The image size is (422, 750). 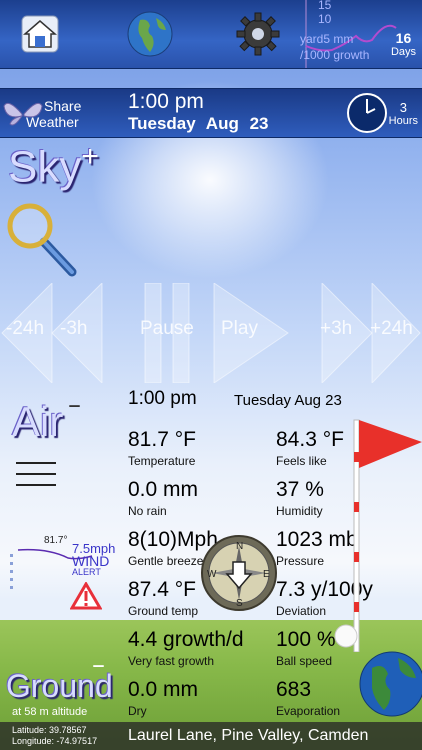 What do you see at coordinates (300, 489) in the screenshot?
I see `humidity-value: 37 %` at bounding box center [300, 489].